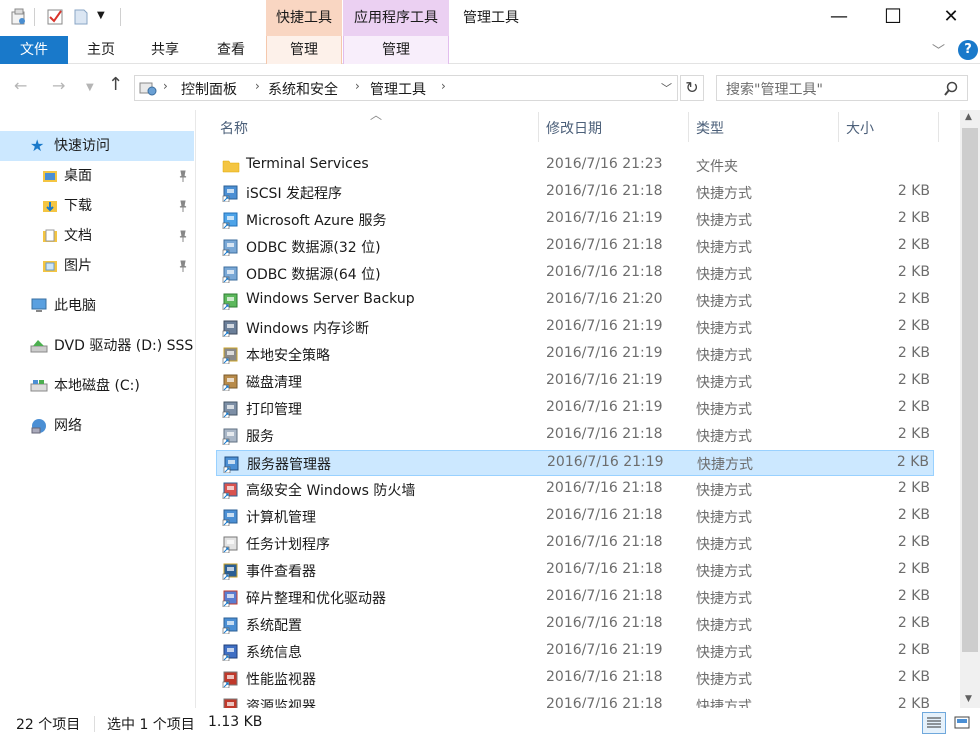 The height and width of the screenshot is (739, 980). I want to click on vertical-scrollbar: ▲ ▼, so click(970, 409).